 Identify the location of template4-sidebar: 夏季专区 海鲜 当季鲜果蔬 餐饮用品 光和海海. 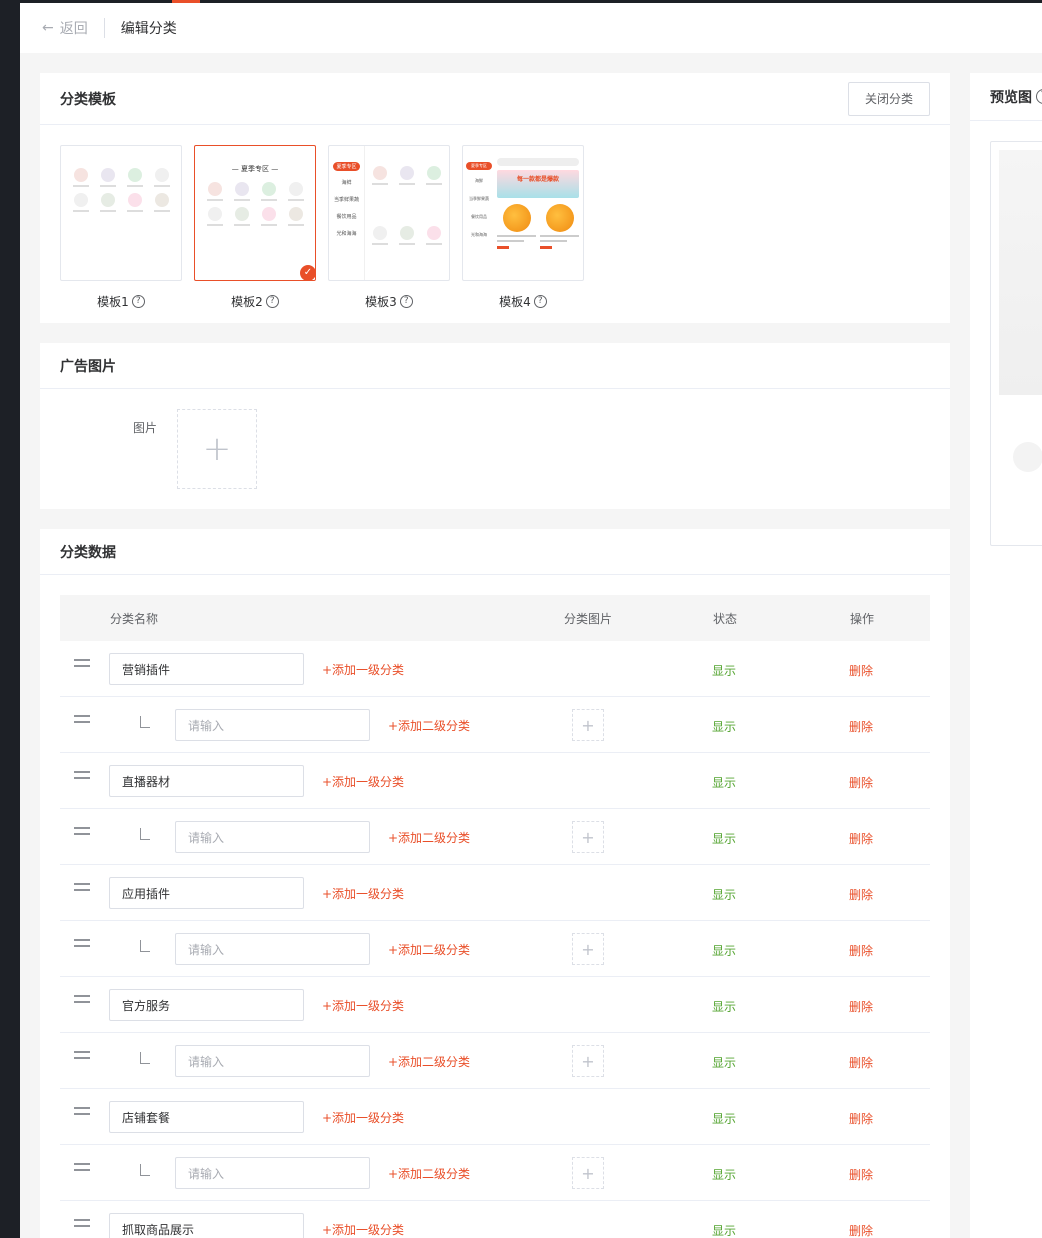
(479, 213).